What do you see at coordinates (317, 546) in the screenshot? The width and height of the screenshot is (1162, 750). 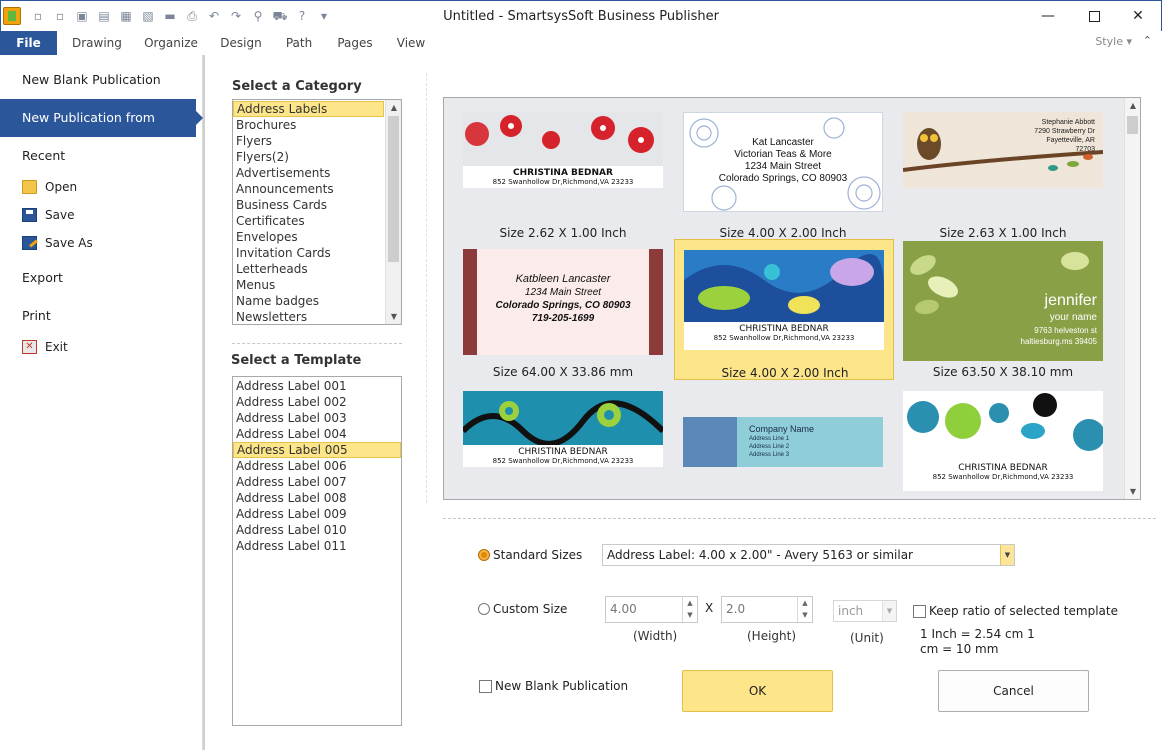 I see `template-item: Address Label 011` at bounding box center [317, 546].